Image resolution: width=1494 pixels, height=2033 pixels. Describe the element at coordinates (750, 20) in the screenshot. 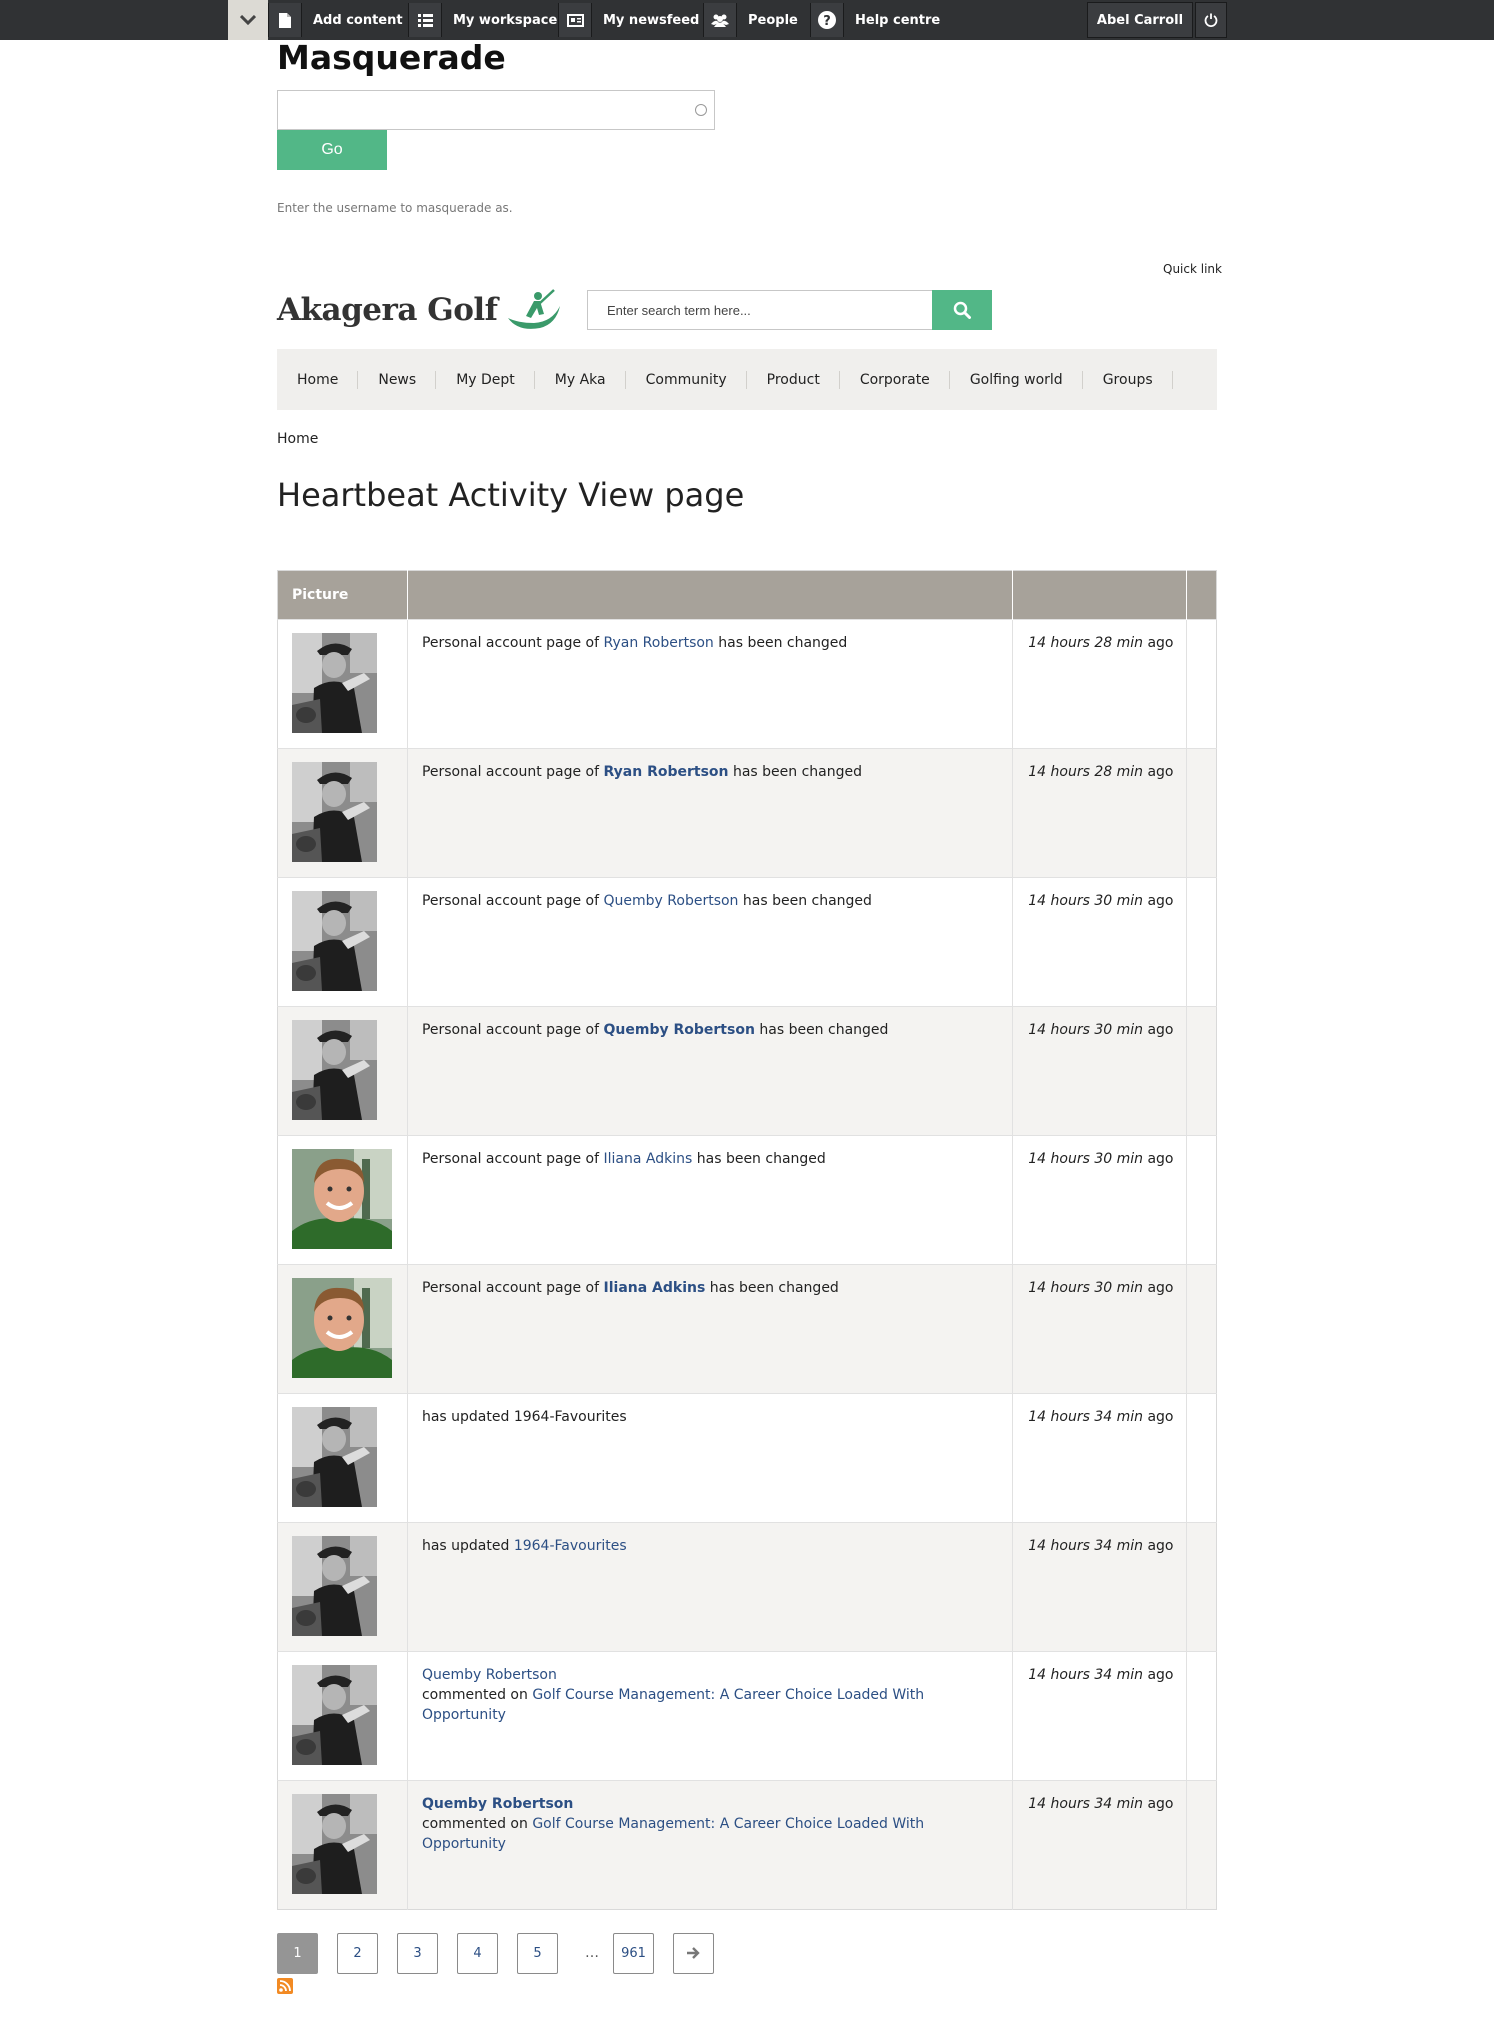

I see `toolbar-people: People` at that location.